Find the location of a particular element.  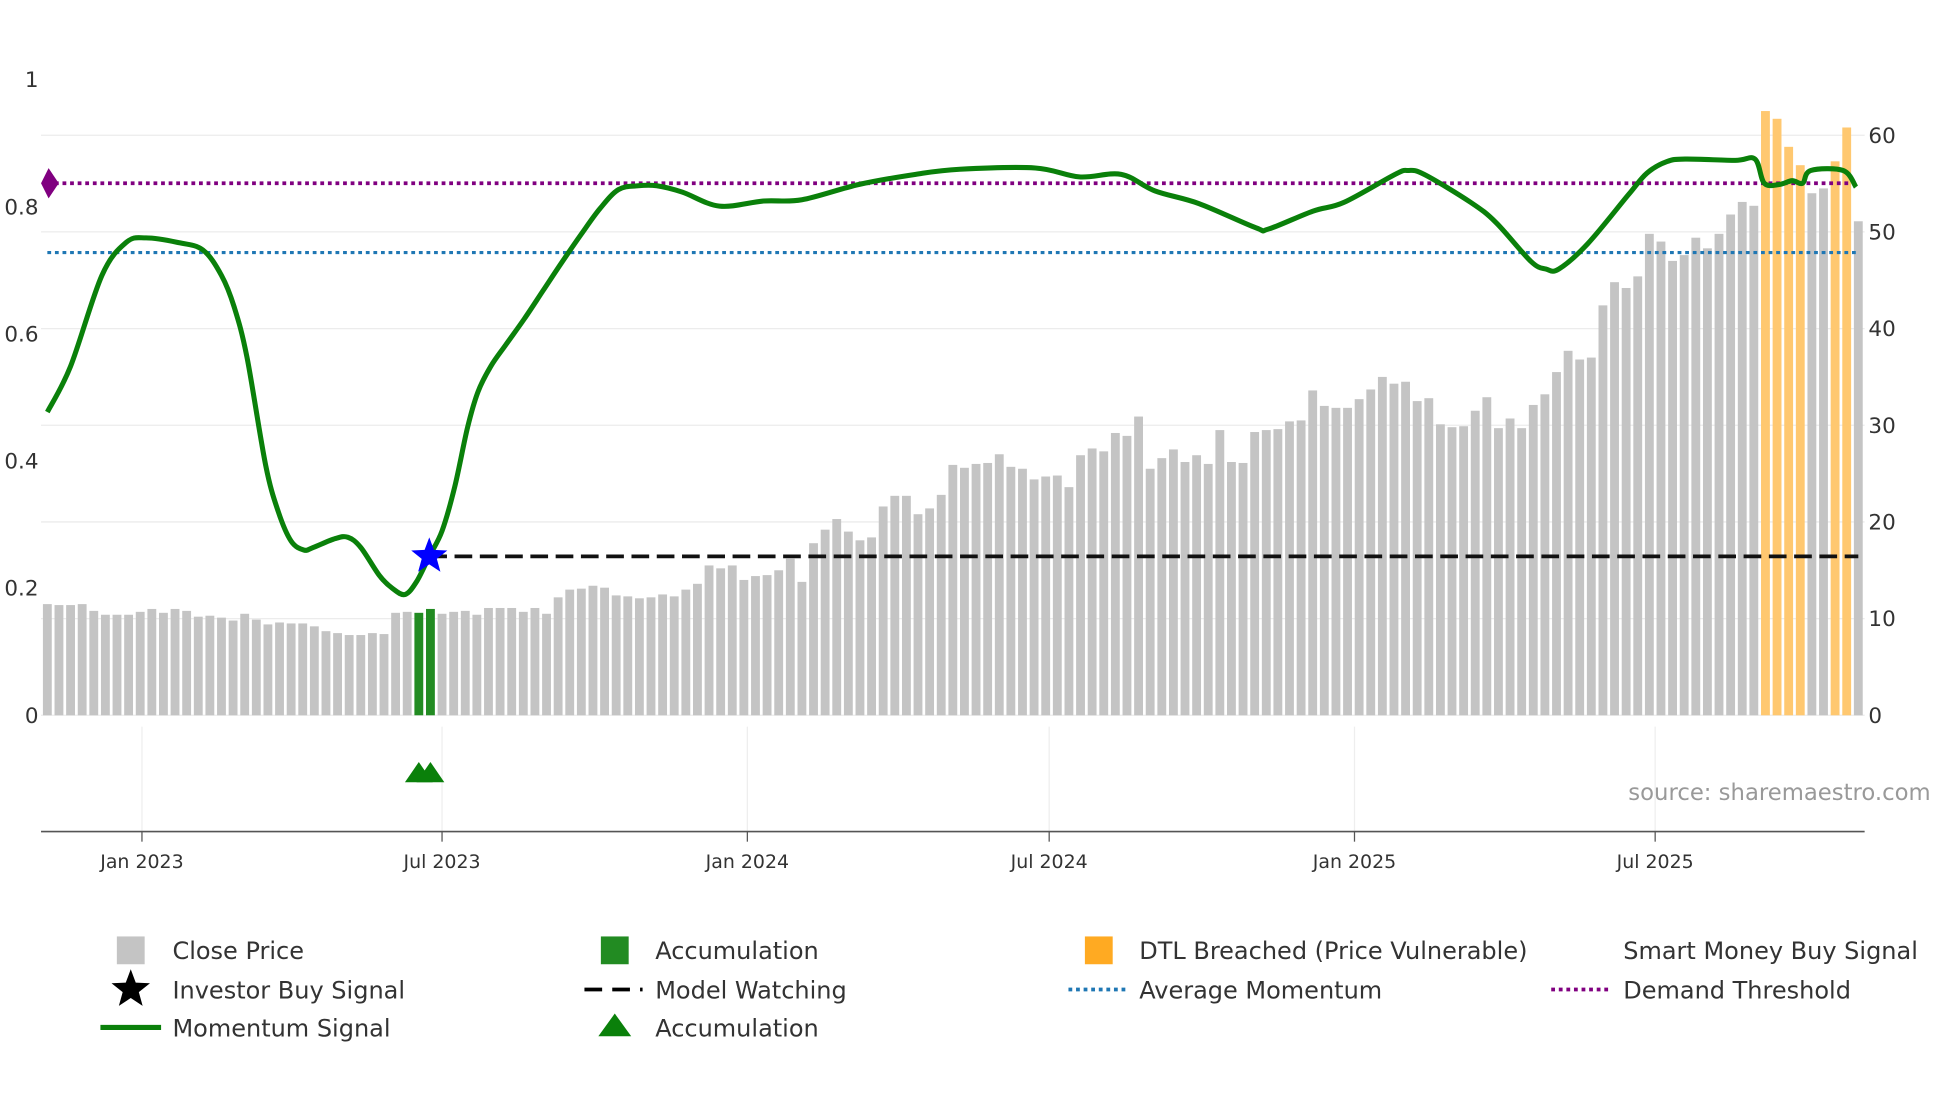

left-axis-label: 0.6 is located at coordinates (21, 334).